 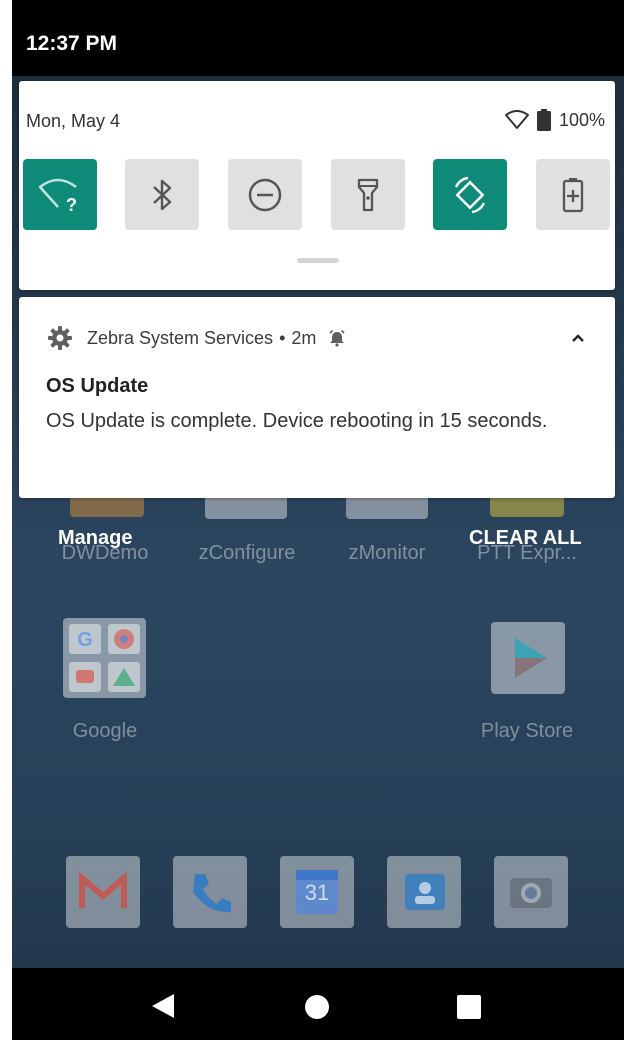 What do you see at coordinates (424, 892) in the screenshot?
I see `contacts-icon` at bounding box center [424, 892].